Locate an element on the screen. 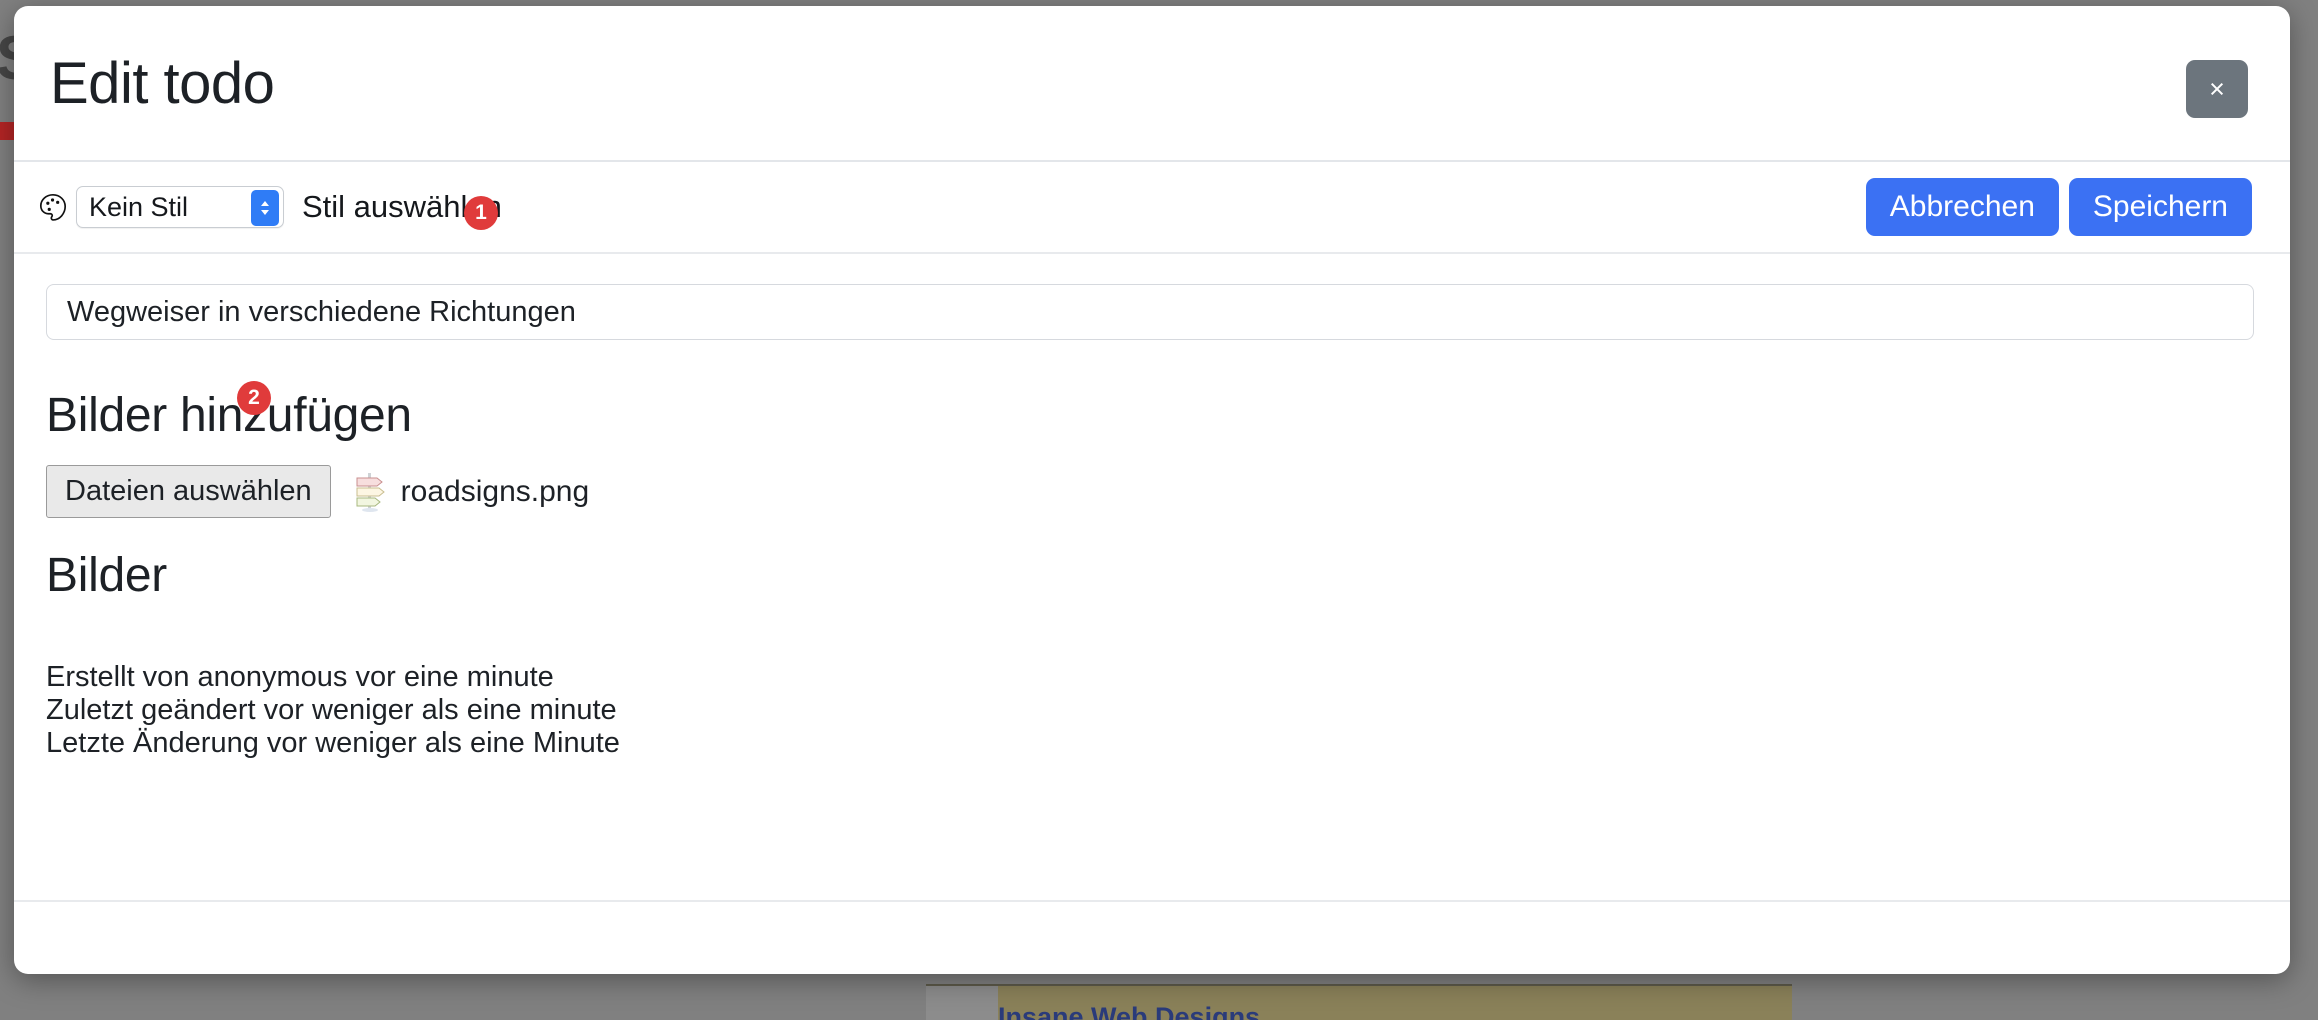 This screenshot has height=1020, width=2318. palette-icon is located at coordinates (53, 207).